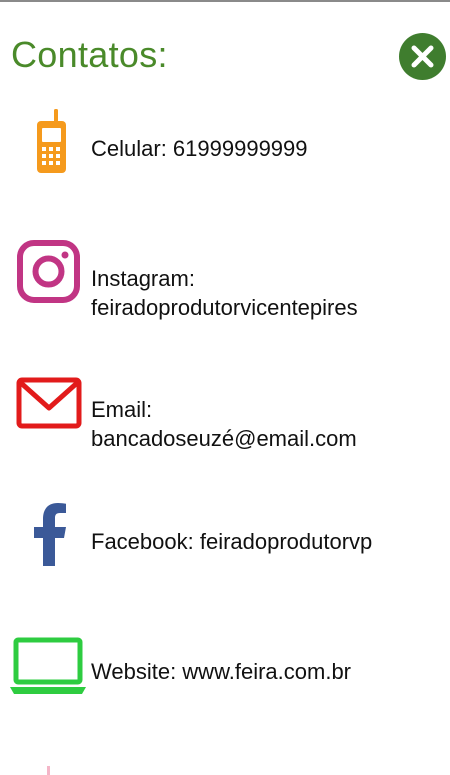  What do you see at coordinates (232, 541) in the screenshot?
I see `contact-facebook-text: Facebook: feiradoprodutorvp` at bounding box center [232, 541].